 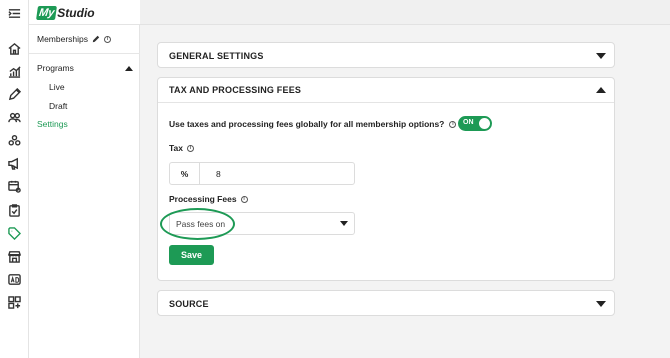 I want to click on mystudio-logo: My Studio, so click(x=65, y=13).